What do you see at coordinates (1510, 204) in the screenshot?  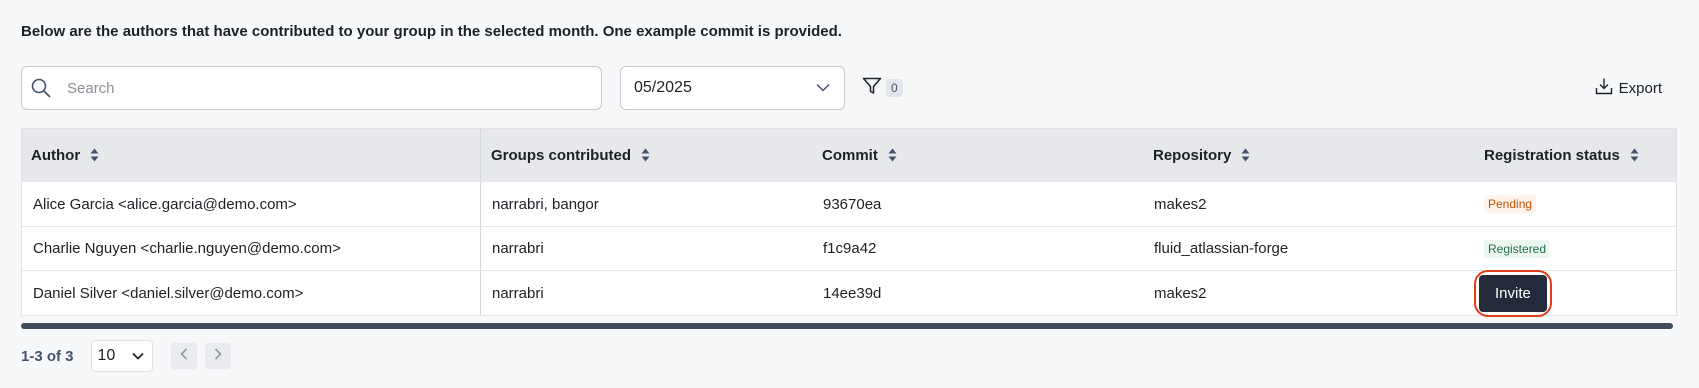 I see `status-badge: Pending` at bounding box center [1510, 204].